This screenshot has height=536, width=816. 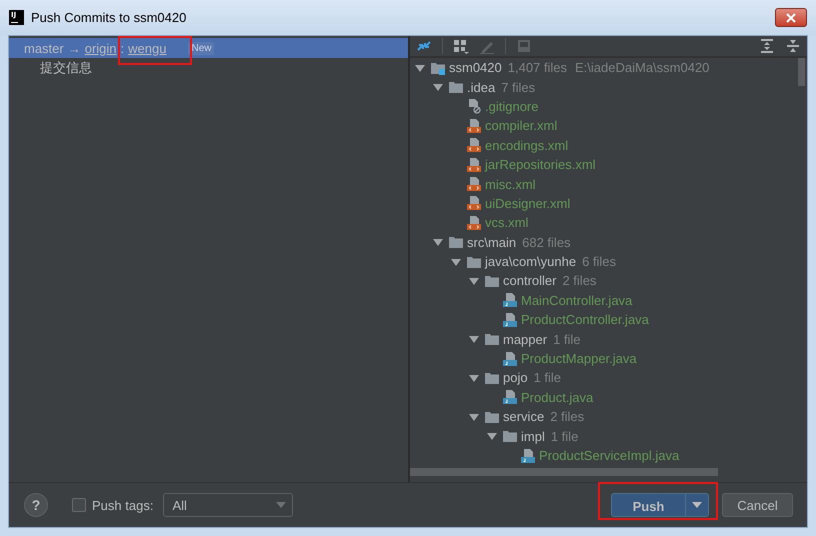 What do you see at coordinates (579, 358) in the screenshot?
I see `file-name: ProductMapper.java` at bounding box center [579, 358].